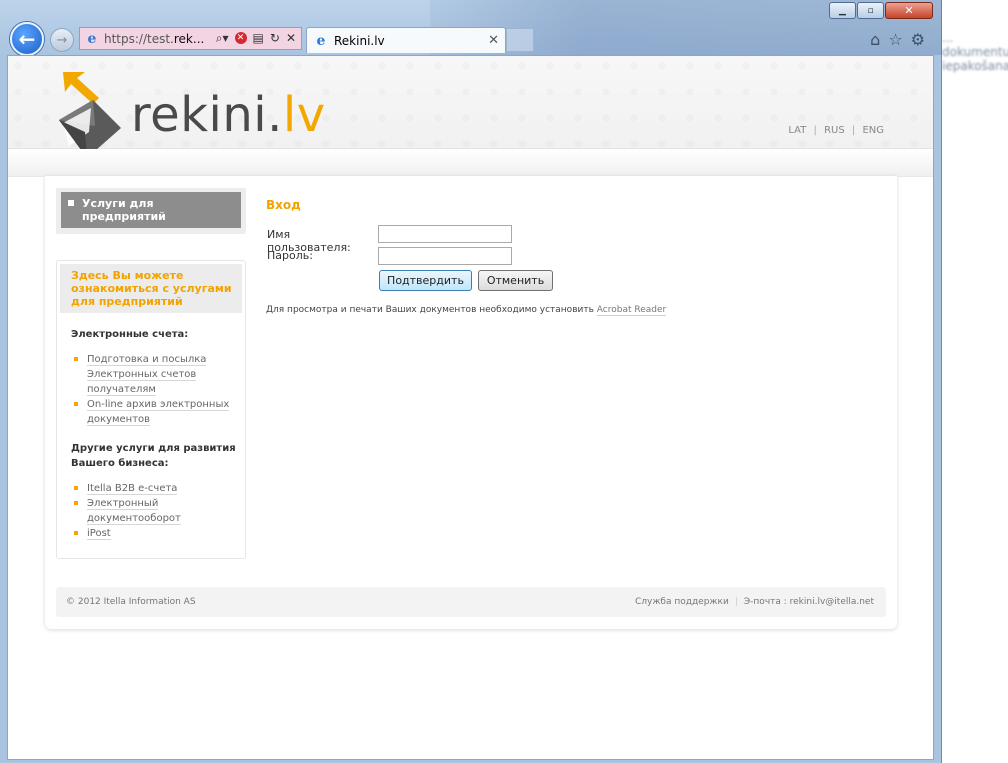  Describe the element at coordinates (275, 38) in the screenshot. I see `refresh-icon: ↻` at that location.